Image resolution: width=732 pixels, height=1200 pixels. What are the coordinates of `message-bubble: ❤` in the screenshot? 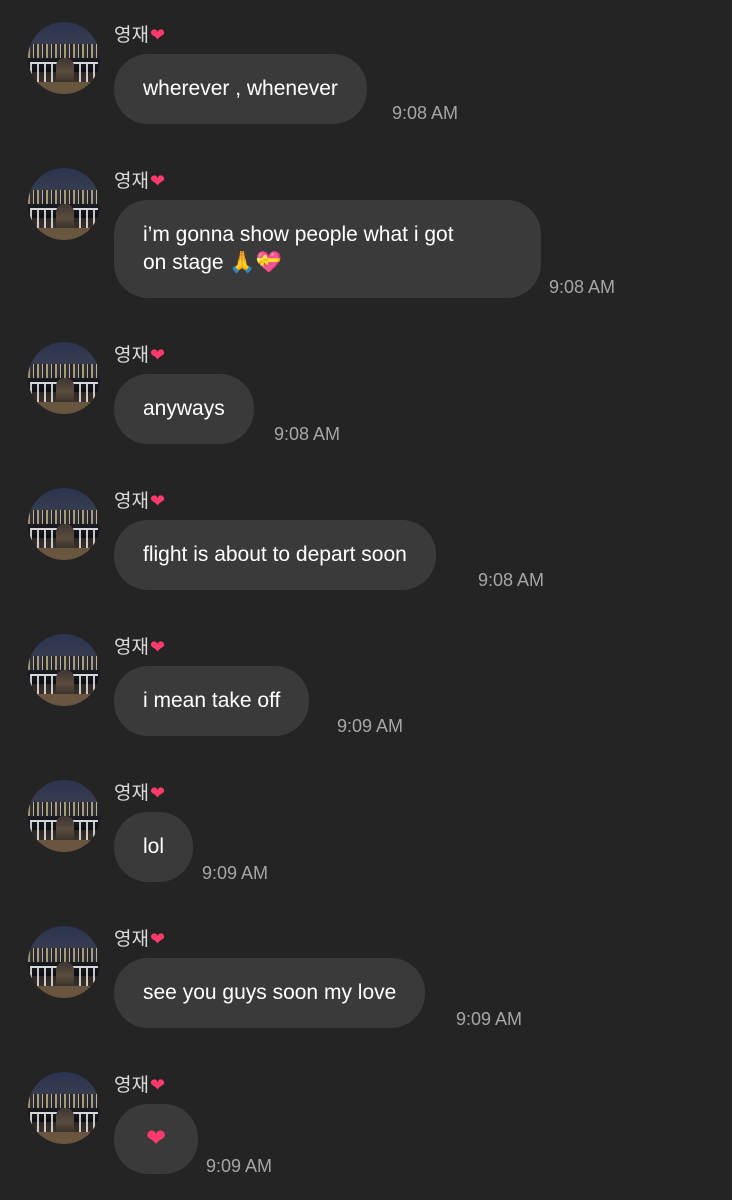 It's located at (156, 1139).